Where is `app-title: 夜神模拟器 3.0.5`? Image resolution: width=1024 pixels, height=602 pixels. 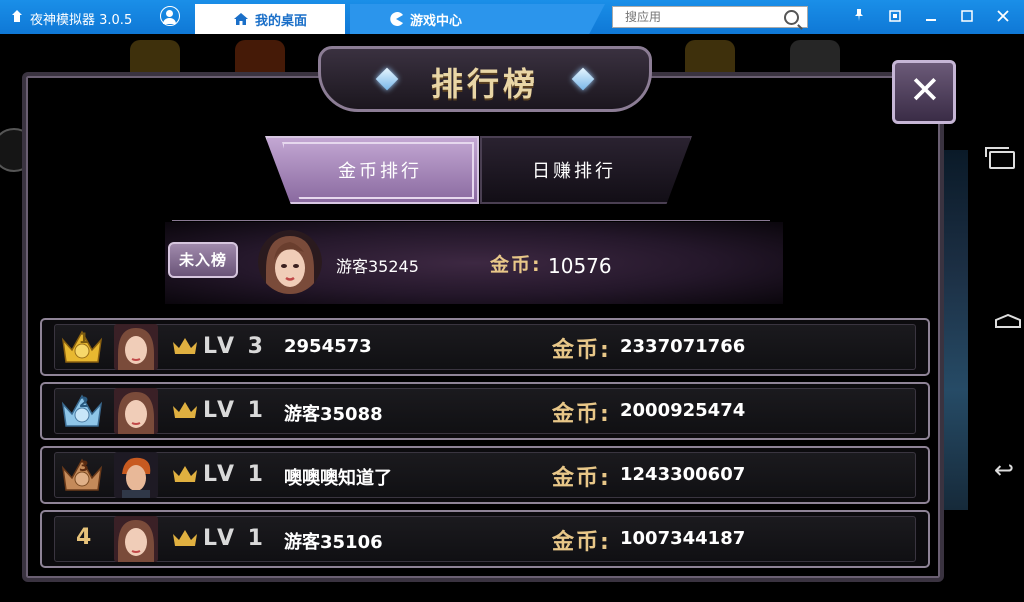
app-title: 夜神模拟器 3.0.5 is located at coordinates (81, 20).